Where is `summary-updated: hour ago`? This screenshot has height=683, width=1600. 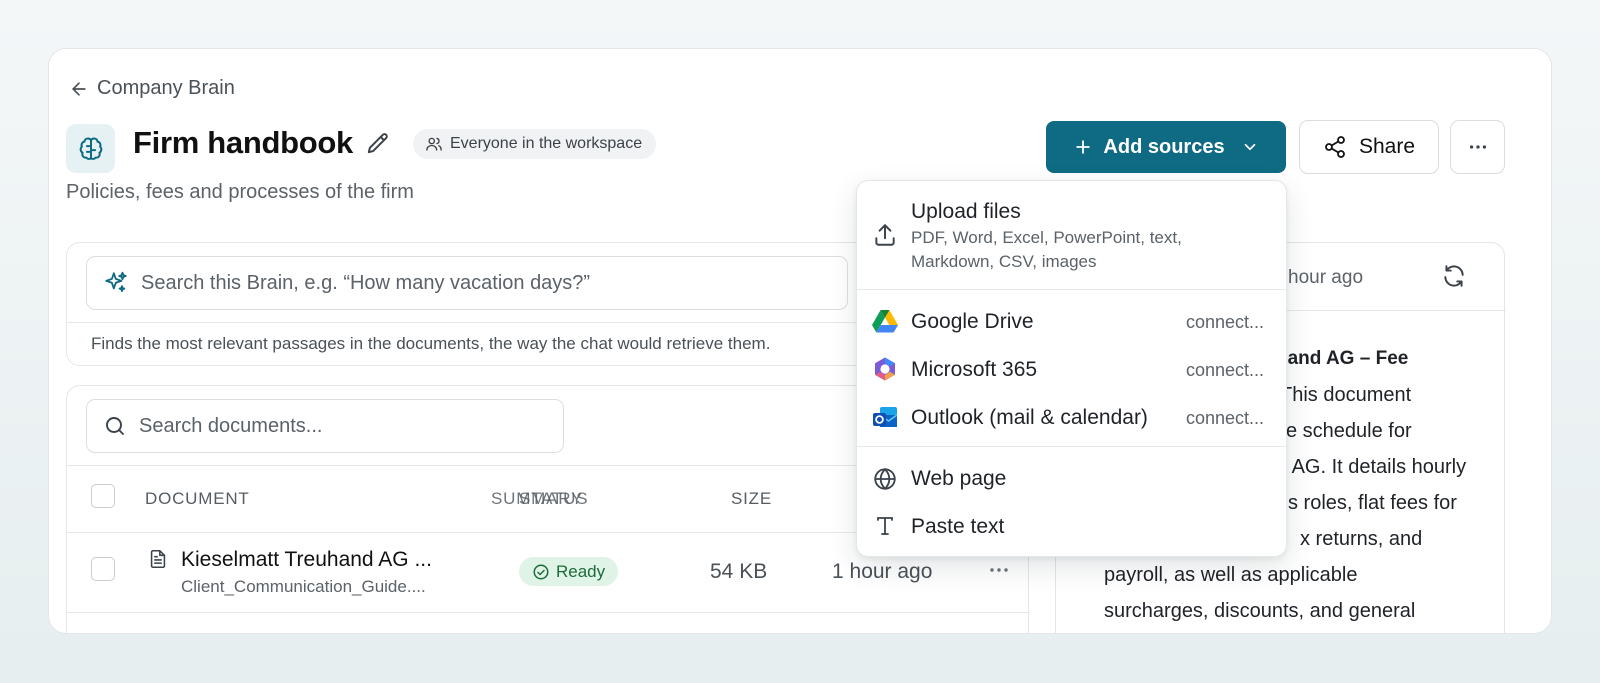
summary-updated: hour ago is located at coordinates (1326, 277).